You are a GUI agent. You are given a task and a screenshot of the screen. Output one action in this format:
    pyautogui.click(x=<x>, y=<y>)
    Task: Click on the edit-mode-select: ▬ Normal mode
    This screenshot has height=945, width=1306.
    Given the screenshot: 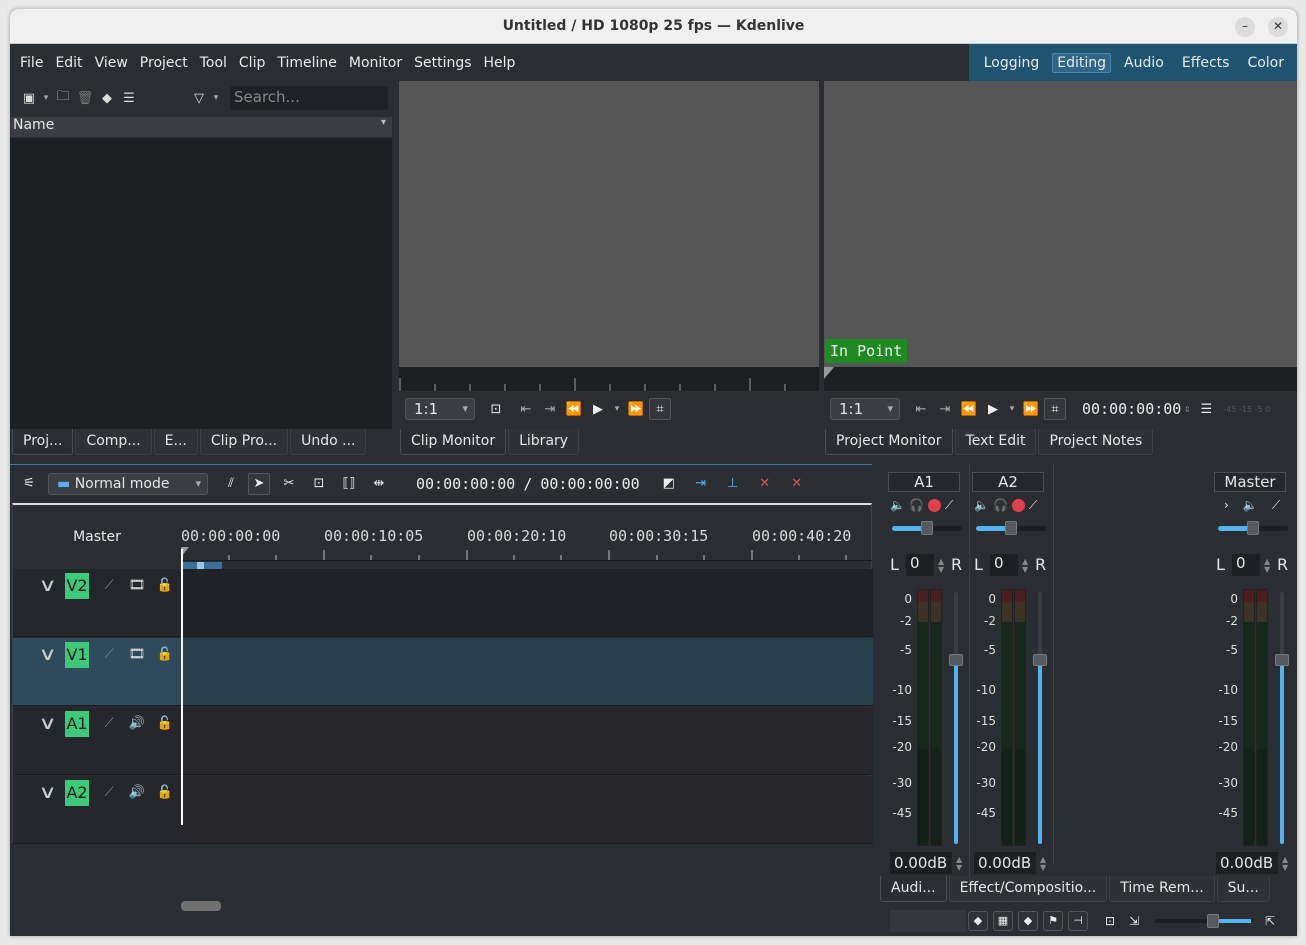 What is the action you would take?
    pyautogui.click(x=128, y=483)
    